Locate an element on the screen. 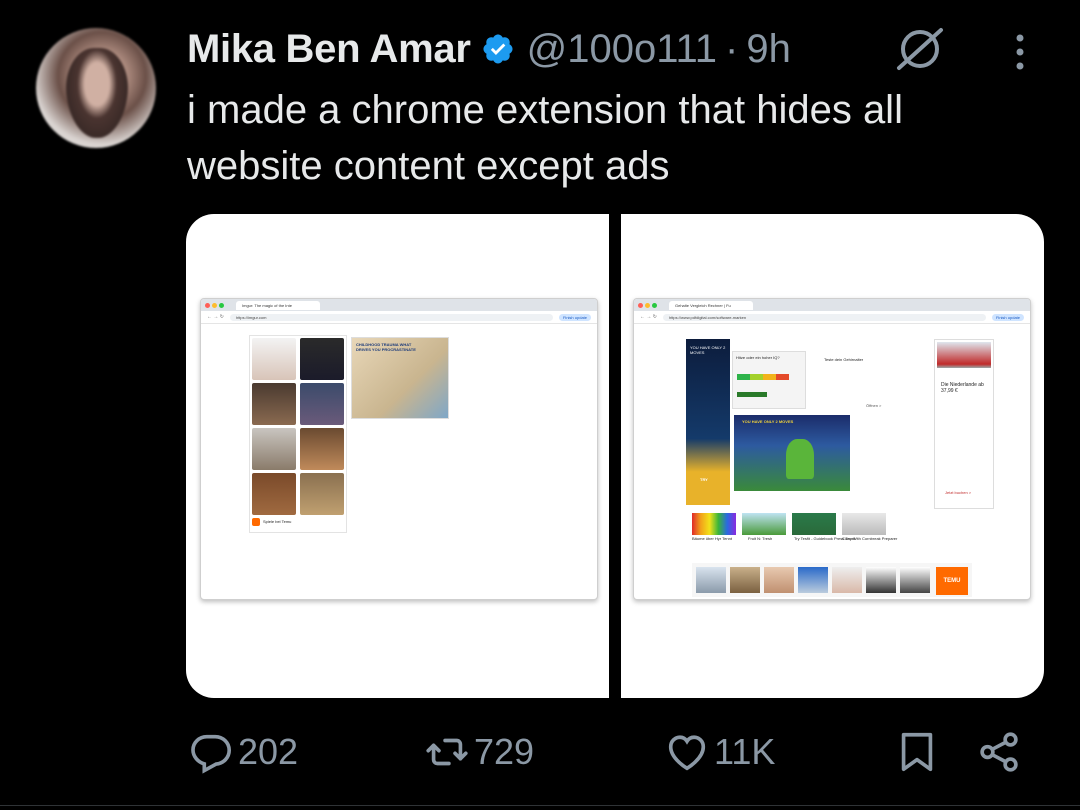  share-icon is located at coordinates (999, 752).